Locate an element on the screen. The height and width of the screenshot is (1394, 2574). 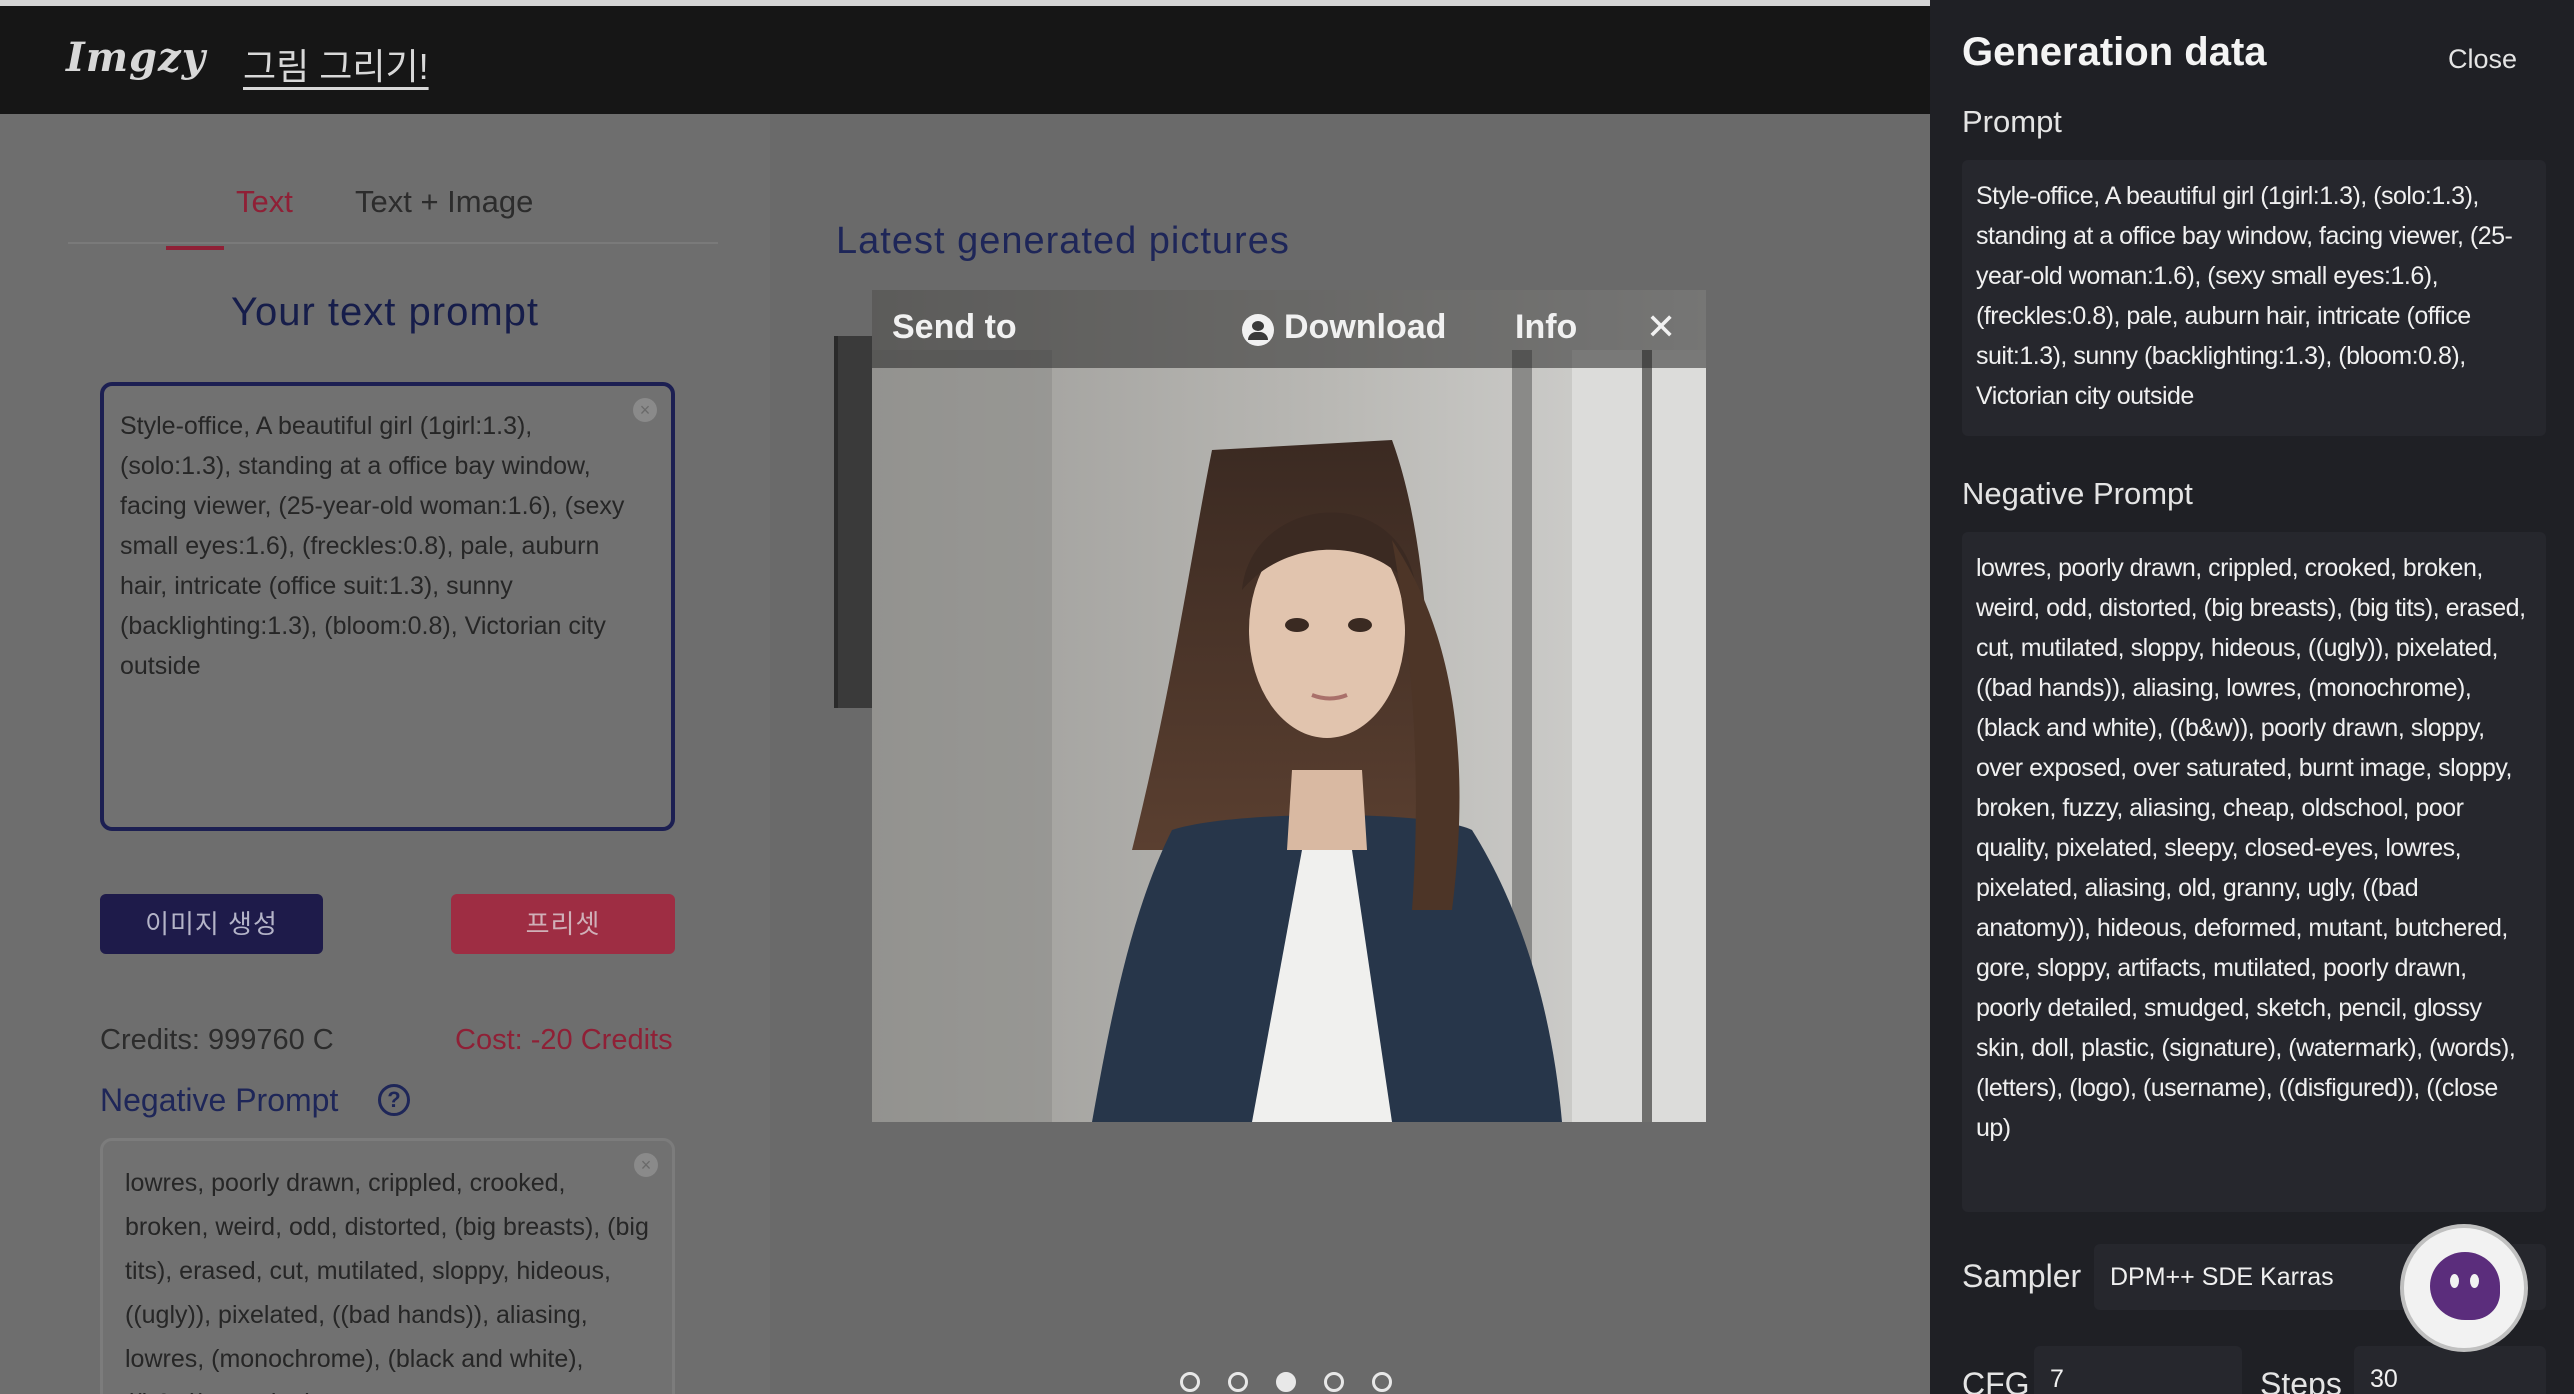
chat-ghost-icon is located at coordinates (2465, 1286).